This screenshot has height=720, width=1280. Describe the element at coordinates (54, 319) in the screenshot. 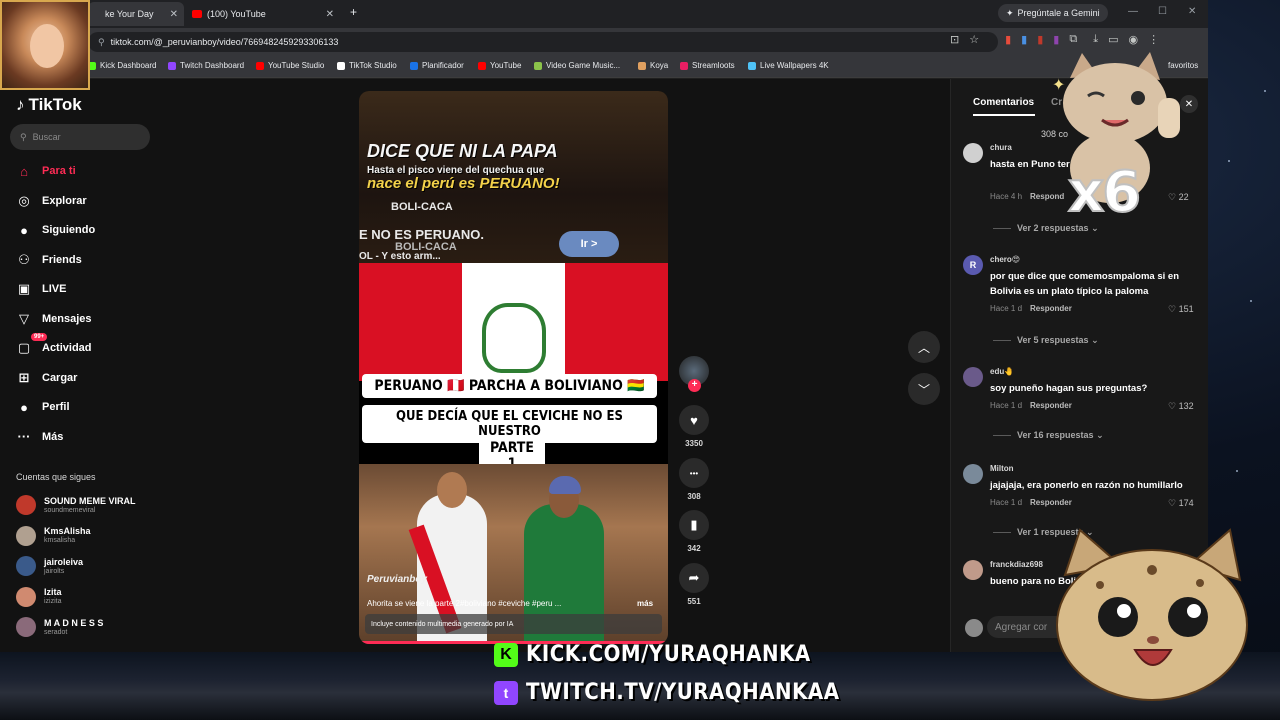

I see `sidebar-item-mensajes: ▽ Mensajes` at that location.